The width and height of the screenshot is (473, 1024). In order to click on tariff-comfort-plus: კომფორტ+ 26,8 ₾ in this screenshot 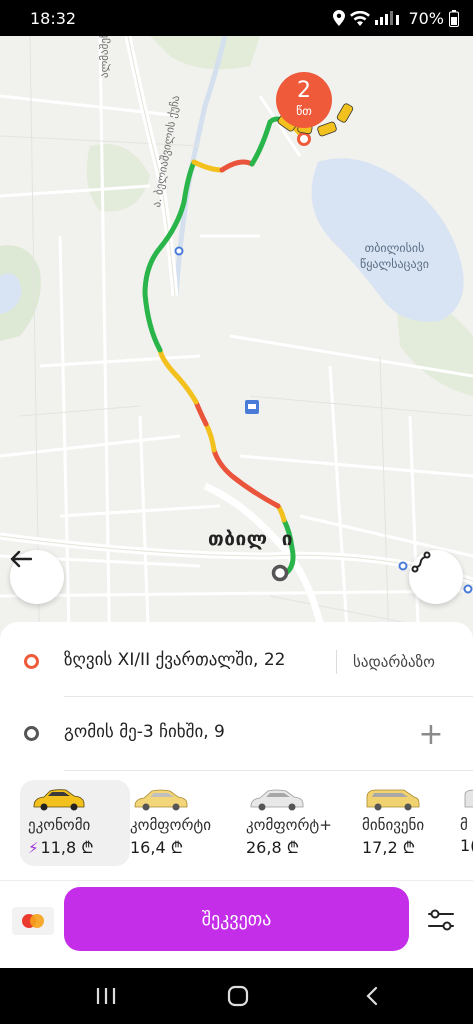, I will do `click(293, 823)`.